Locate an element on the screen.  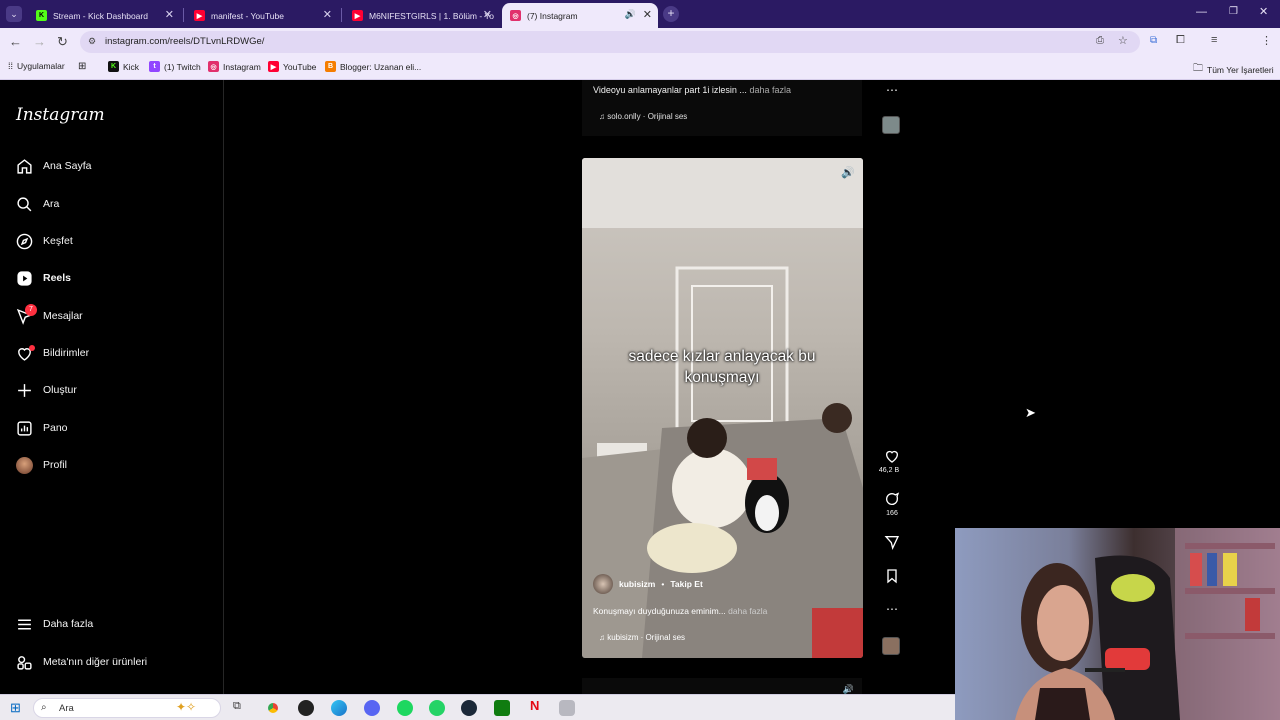
like-button: 46,2 B is located at coordinates (890, 461).